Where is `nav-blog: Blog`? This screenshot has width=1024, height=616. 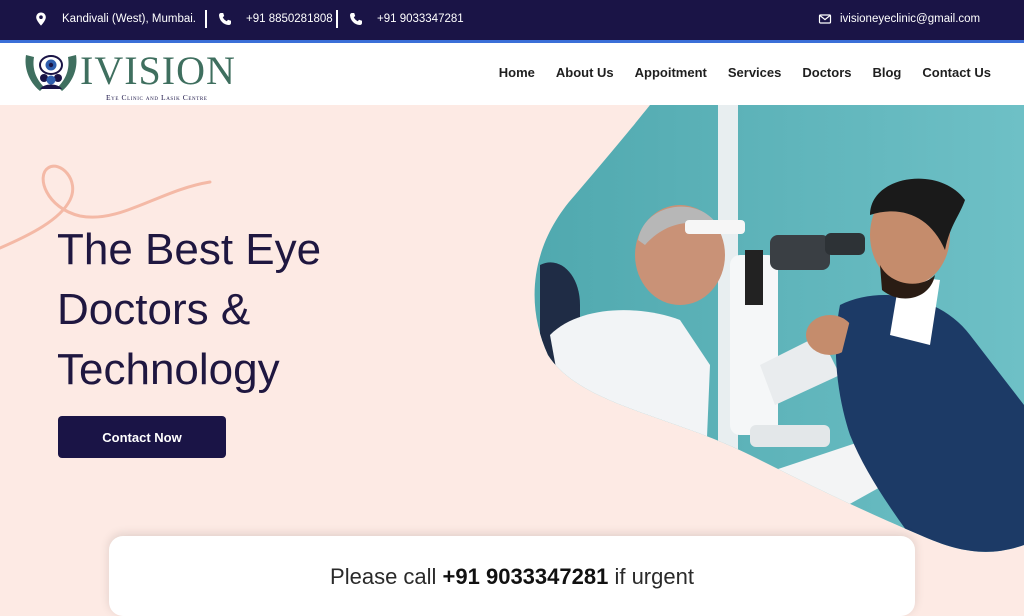
nav-blog: Blog is located at coordinates (886, 72).